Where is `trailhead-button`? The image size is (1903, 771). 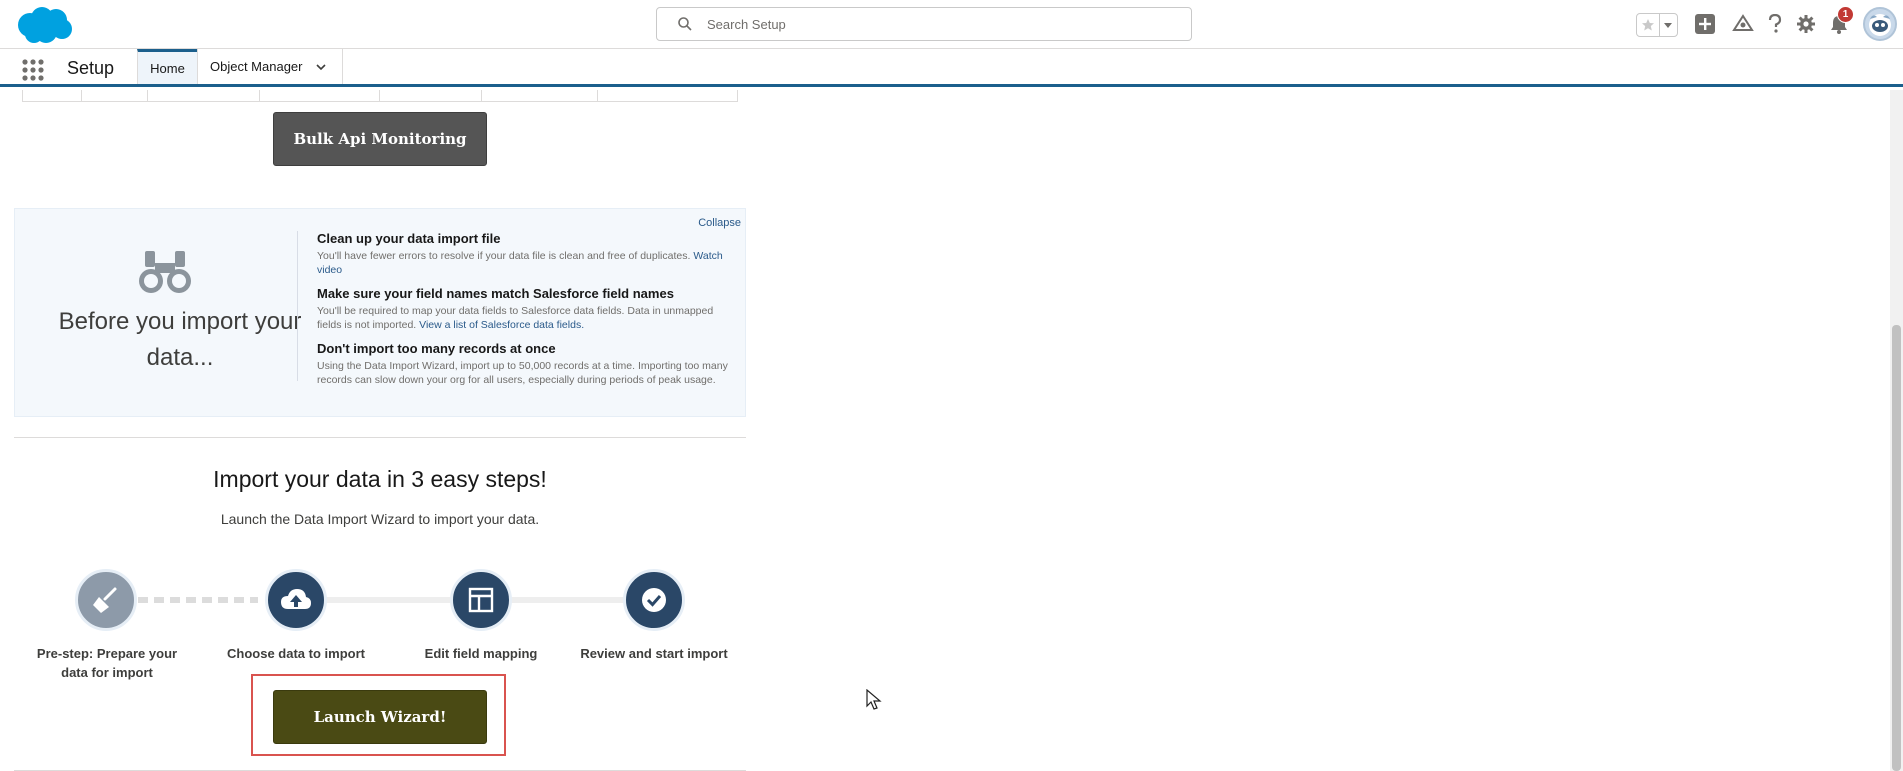 trailhead-button is located at coordinates (1743, 24).